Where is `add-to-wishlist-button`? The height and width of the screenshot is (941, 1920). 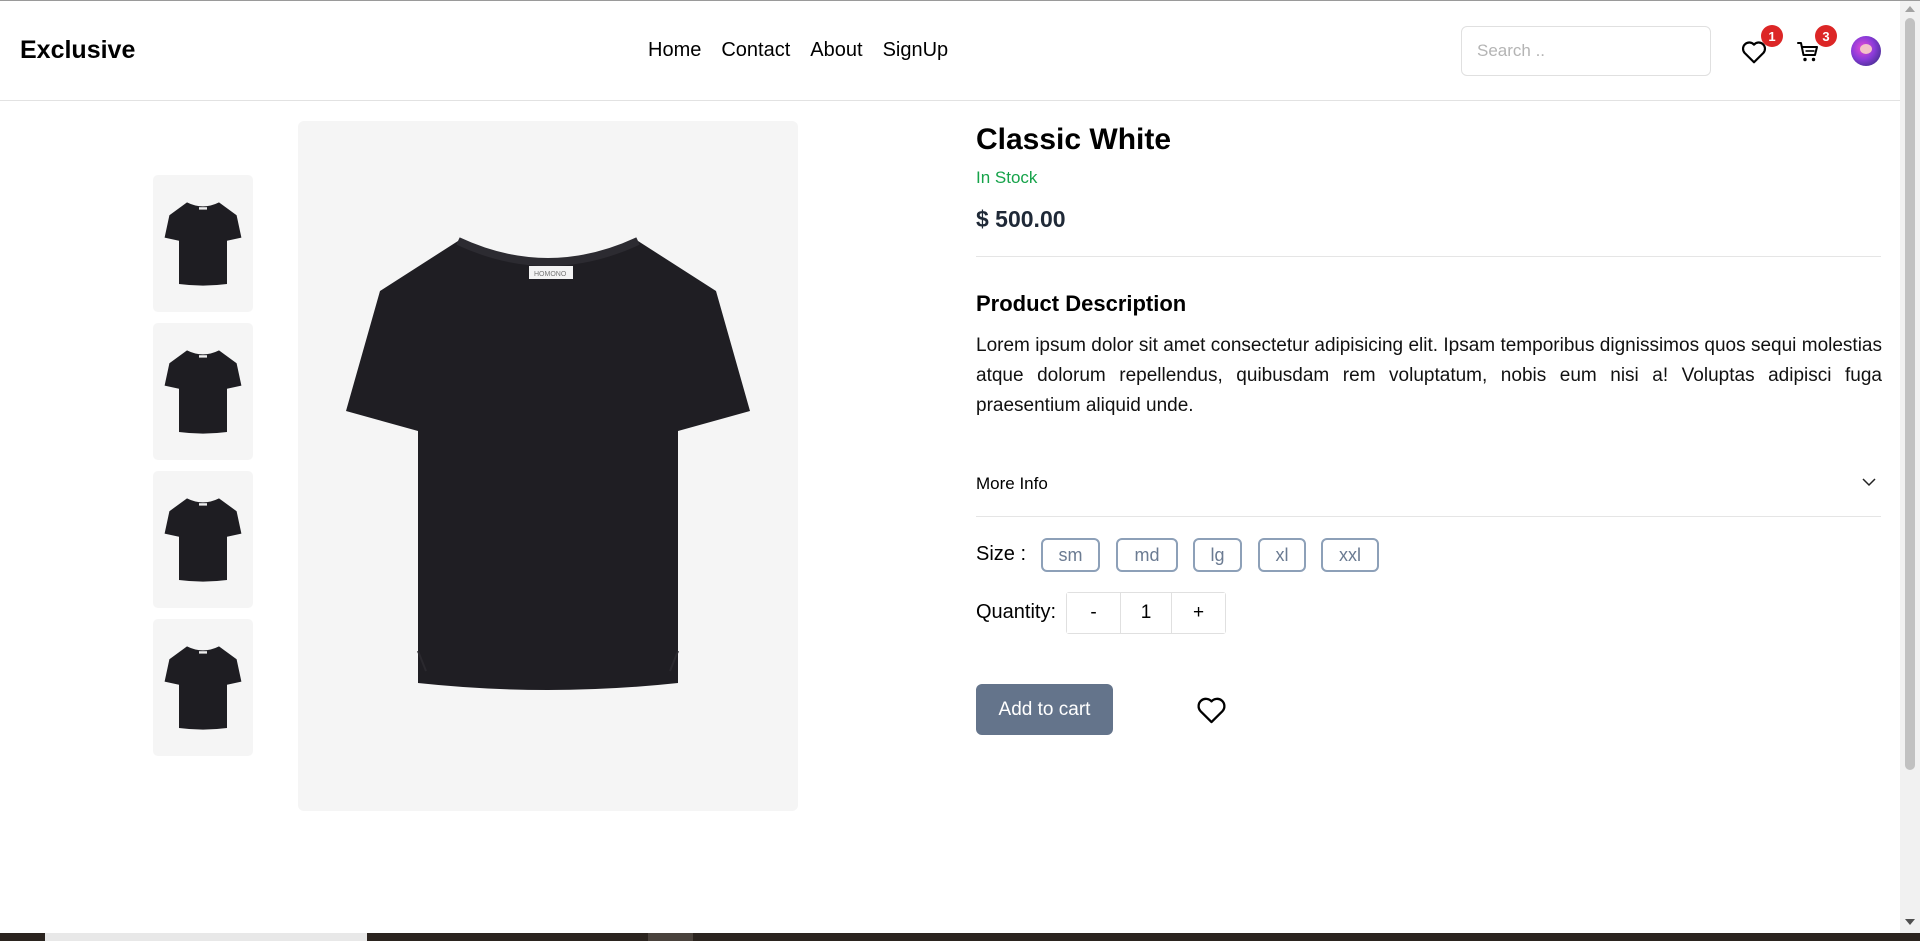
add-to-wishlist-button is located at coordinates (1211, 710).